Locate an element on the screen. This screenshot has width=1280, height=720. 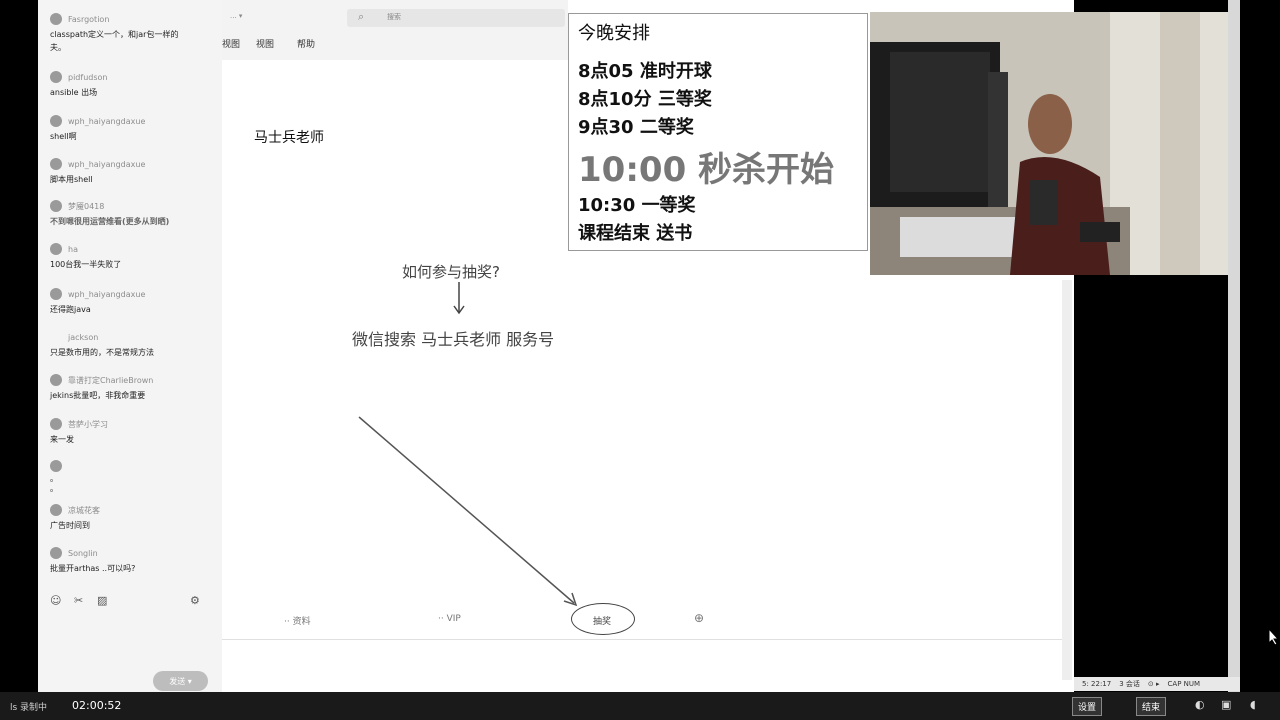
chat-text: jekins批量吧，非我命重要 is located at coordinates (98, 395).